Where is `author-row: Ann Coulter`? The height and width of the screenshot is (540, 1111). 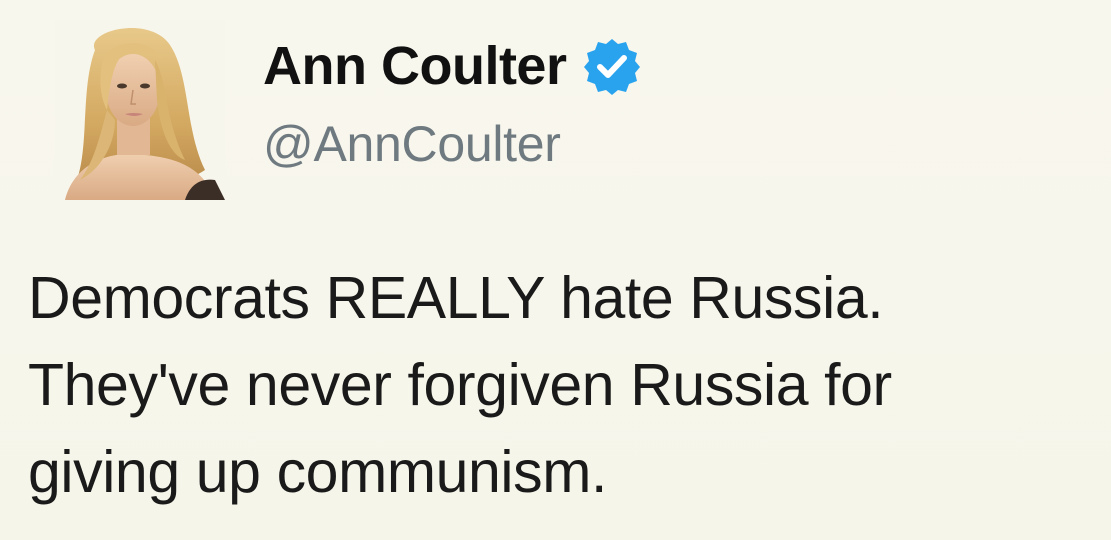 author-row: Ann Coulter is located at coordinates (452, 66).